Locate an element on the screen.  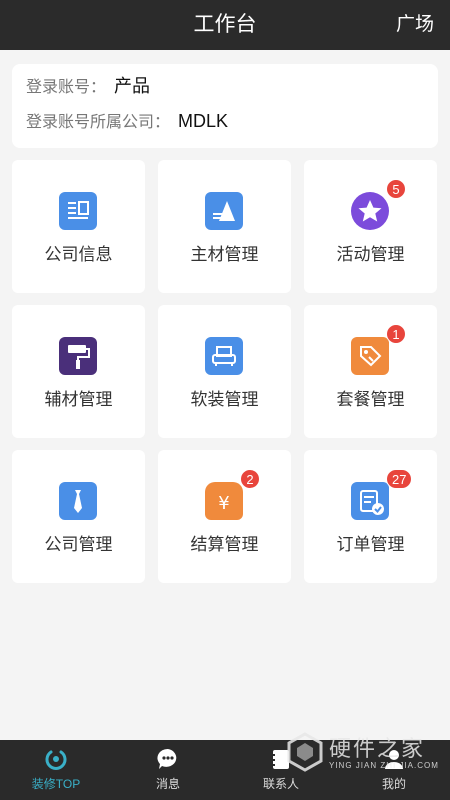
card-label: 主材管理 is located at coordinates (224, 254).